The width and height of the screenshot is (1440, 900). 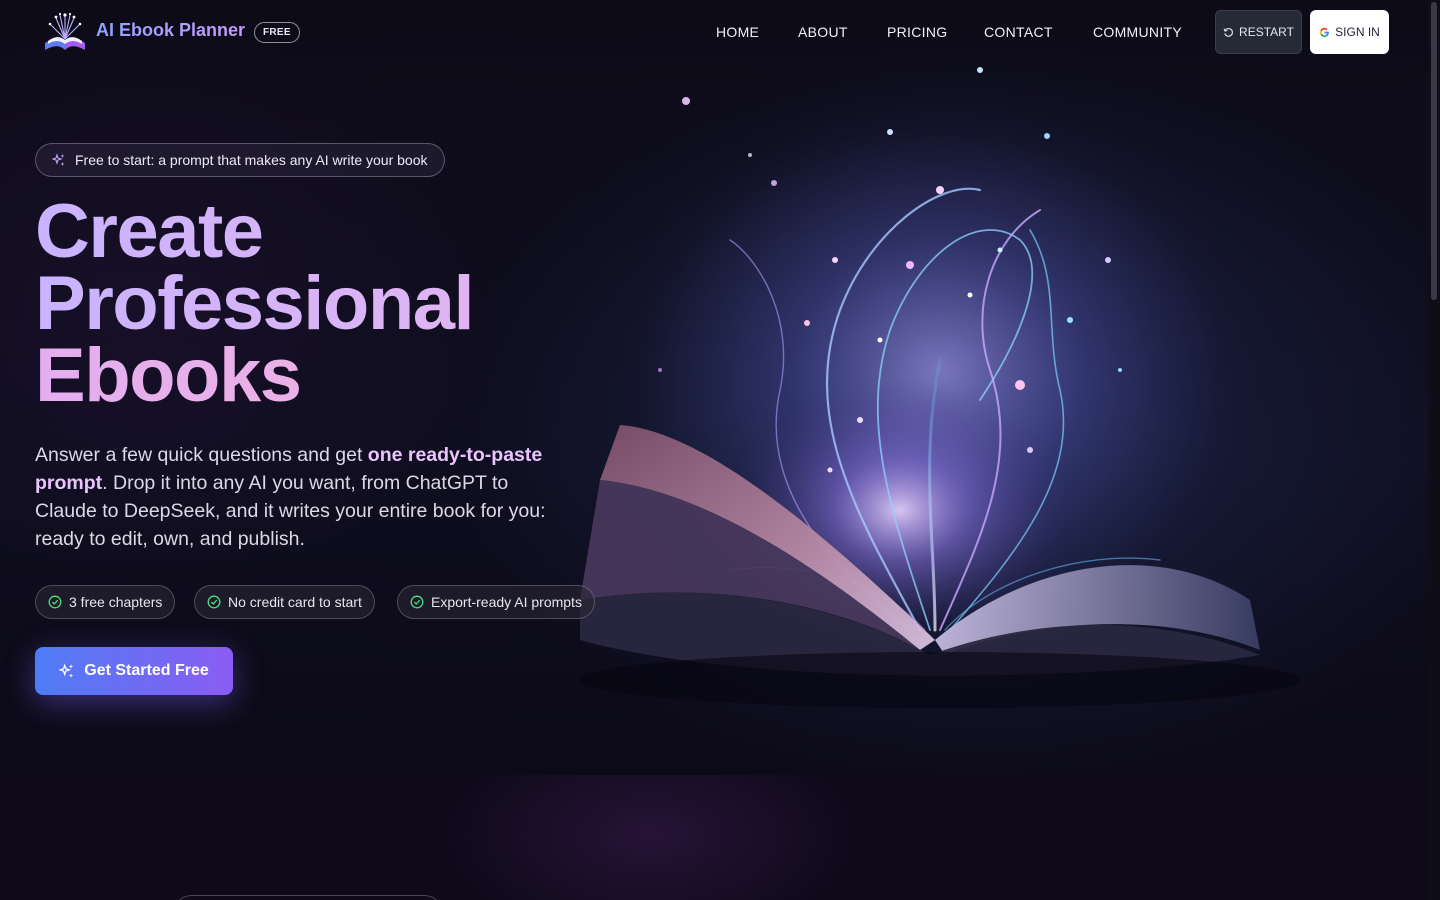 What do you see at coordinates (146, 670) in the screenshot?
I see `get-started-label: Get Started Free` at bounding box center [146, 670].